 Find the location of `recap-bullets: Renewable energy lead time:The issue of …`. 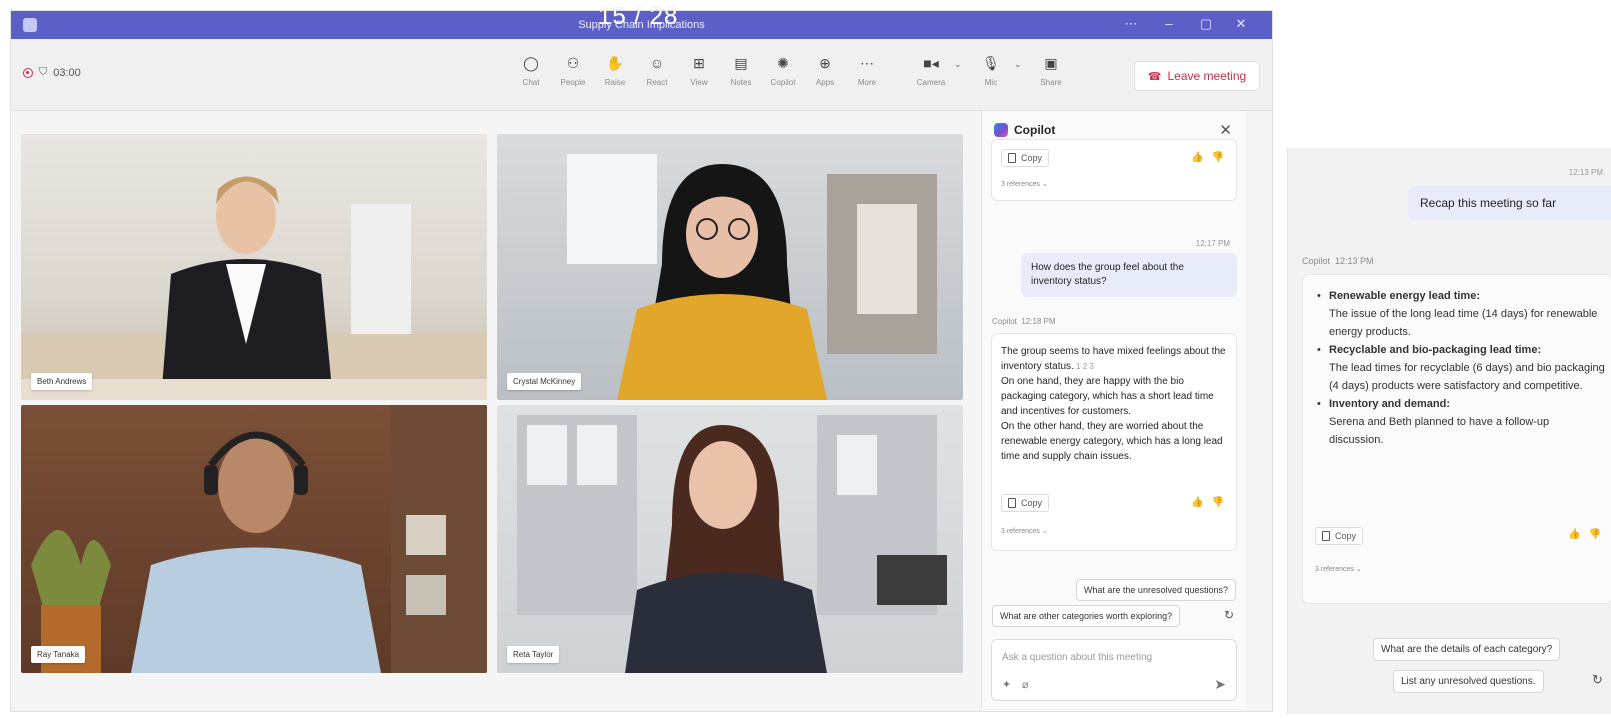

recap-bullets: Renewable energy lead time:The issue of … is located at coordinates (1460, 368).